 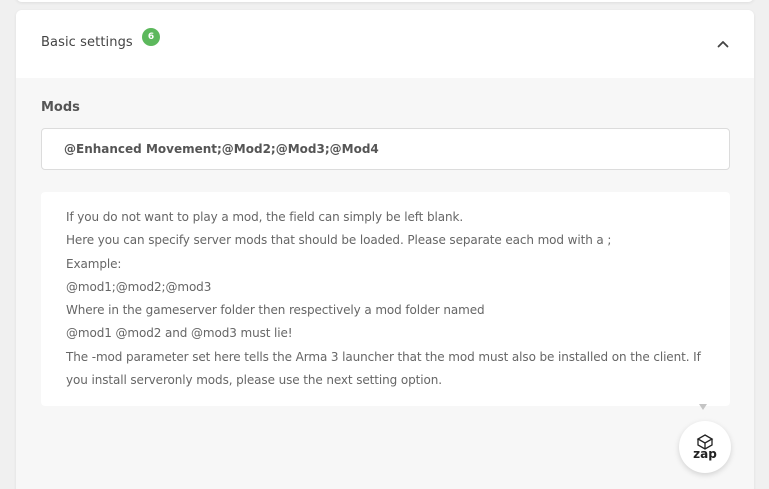 I want to click on help-line: @mod1 @mod2 and @mod3 must lie!, so click(x=179, y=333).